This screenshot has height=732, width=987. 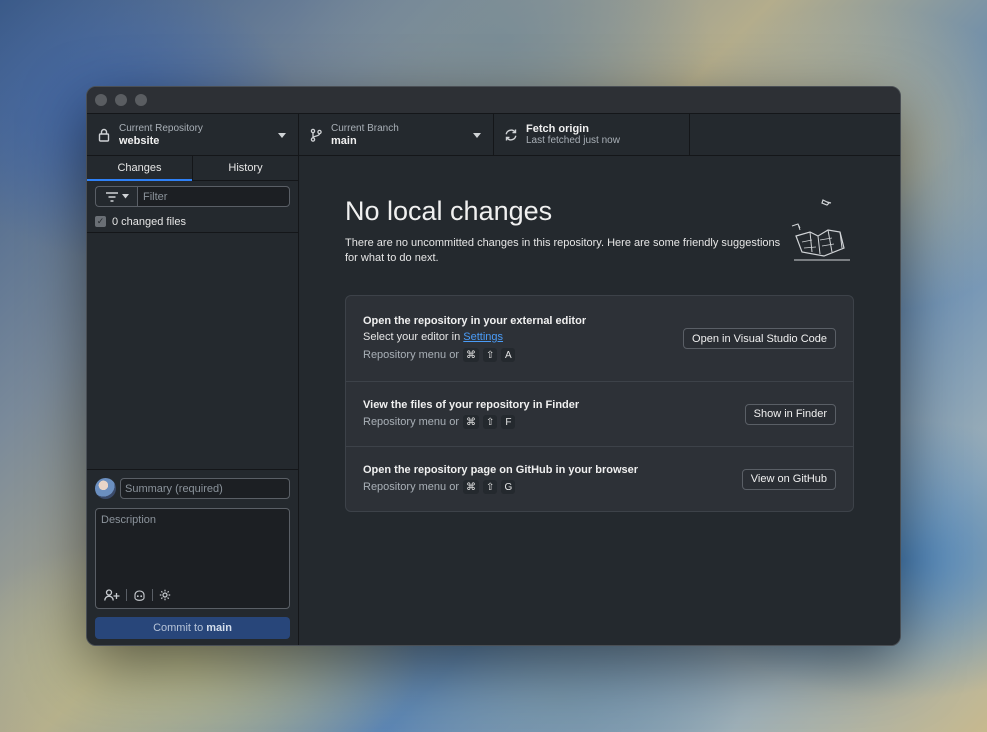 What do you see at coordinates (449, 211) in the screenshot?
I see `page-title: No local changes` at bounding box center [449, 211].